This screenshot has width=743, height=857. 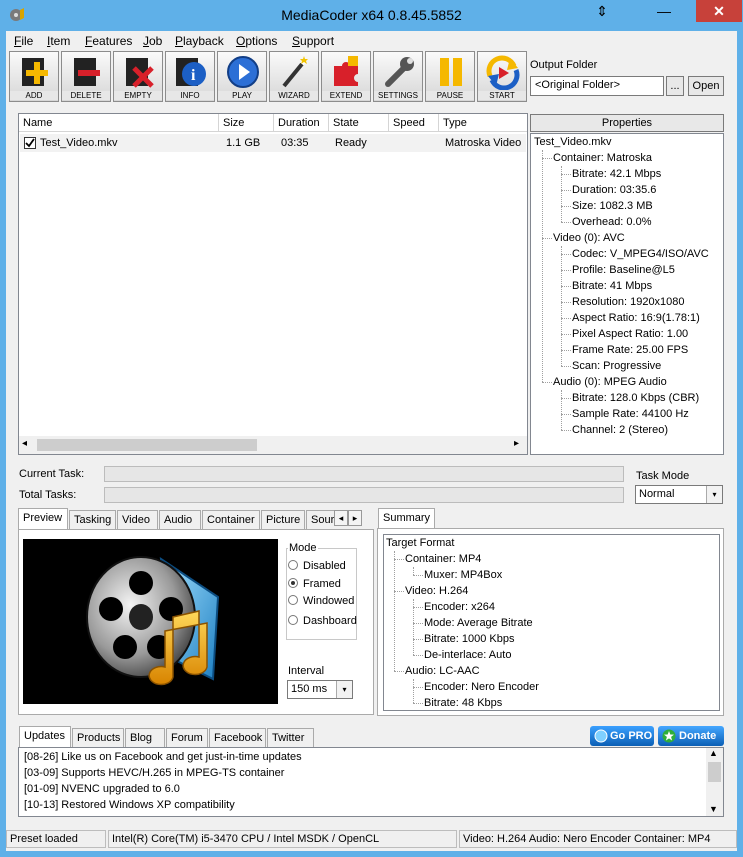 I want to click on tab-scroll-left-icon: ◂, so click(x=341, y=518).